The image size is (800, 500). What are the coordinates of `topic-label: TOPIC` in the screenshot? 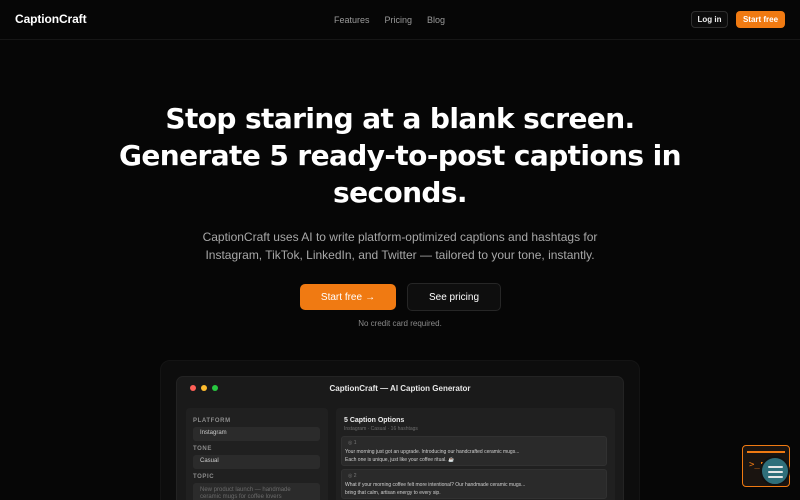 It's located at (204, 477).